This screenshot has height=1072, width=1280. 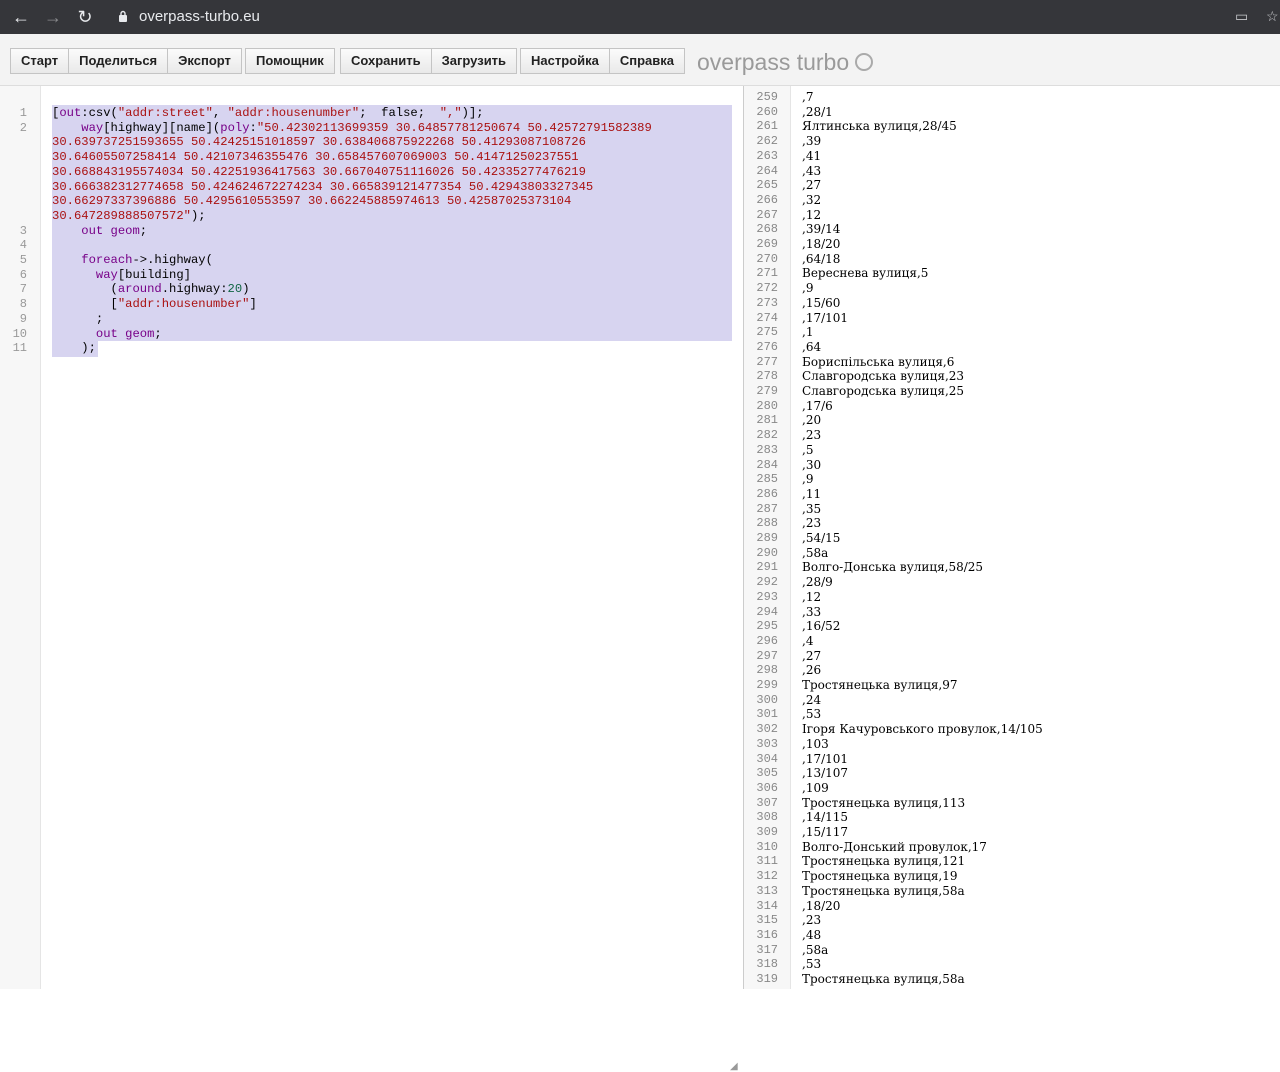 I want to click on result-line-number: 261, so click(x=767, y=126).